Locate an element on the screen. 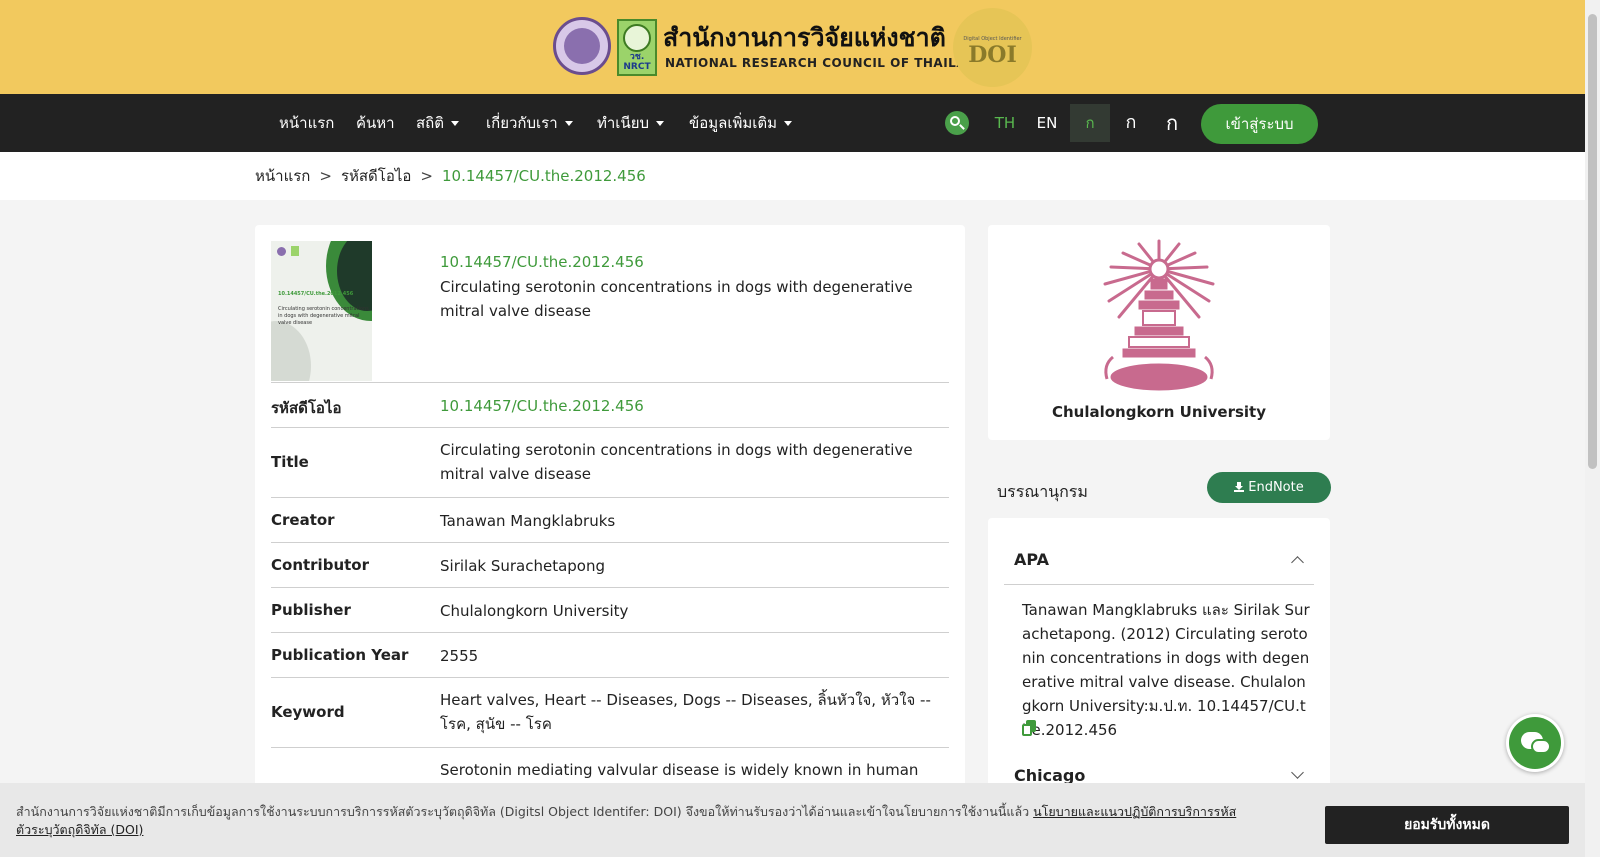 The width and height of the screenshot is (1600, 857). org-name-english: NATIONAL RESEARCH COUNCIL OF THAILAND is located at coordinates (826, 63).